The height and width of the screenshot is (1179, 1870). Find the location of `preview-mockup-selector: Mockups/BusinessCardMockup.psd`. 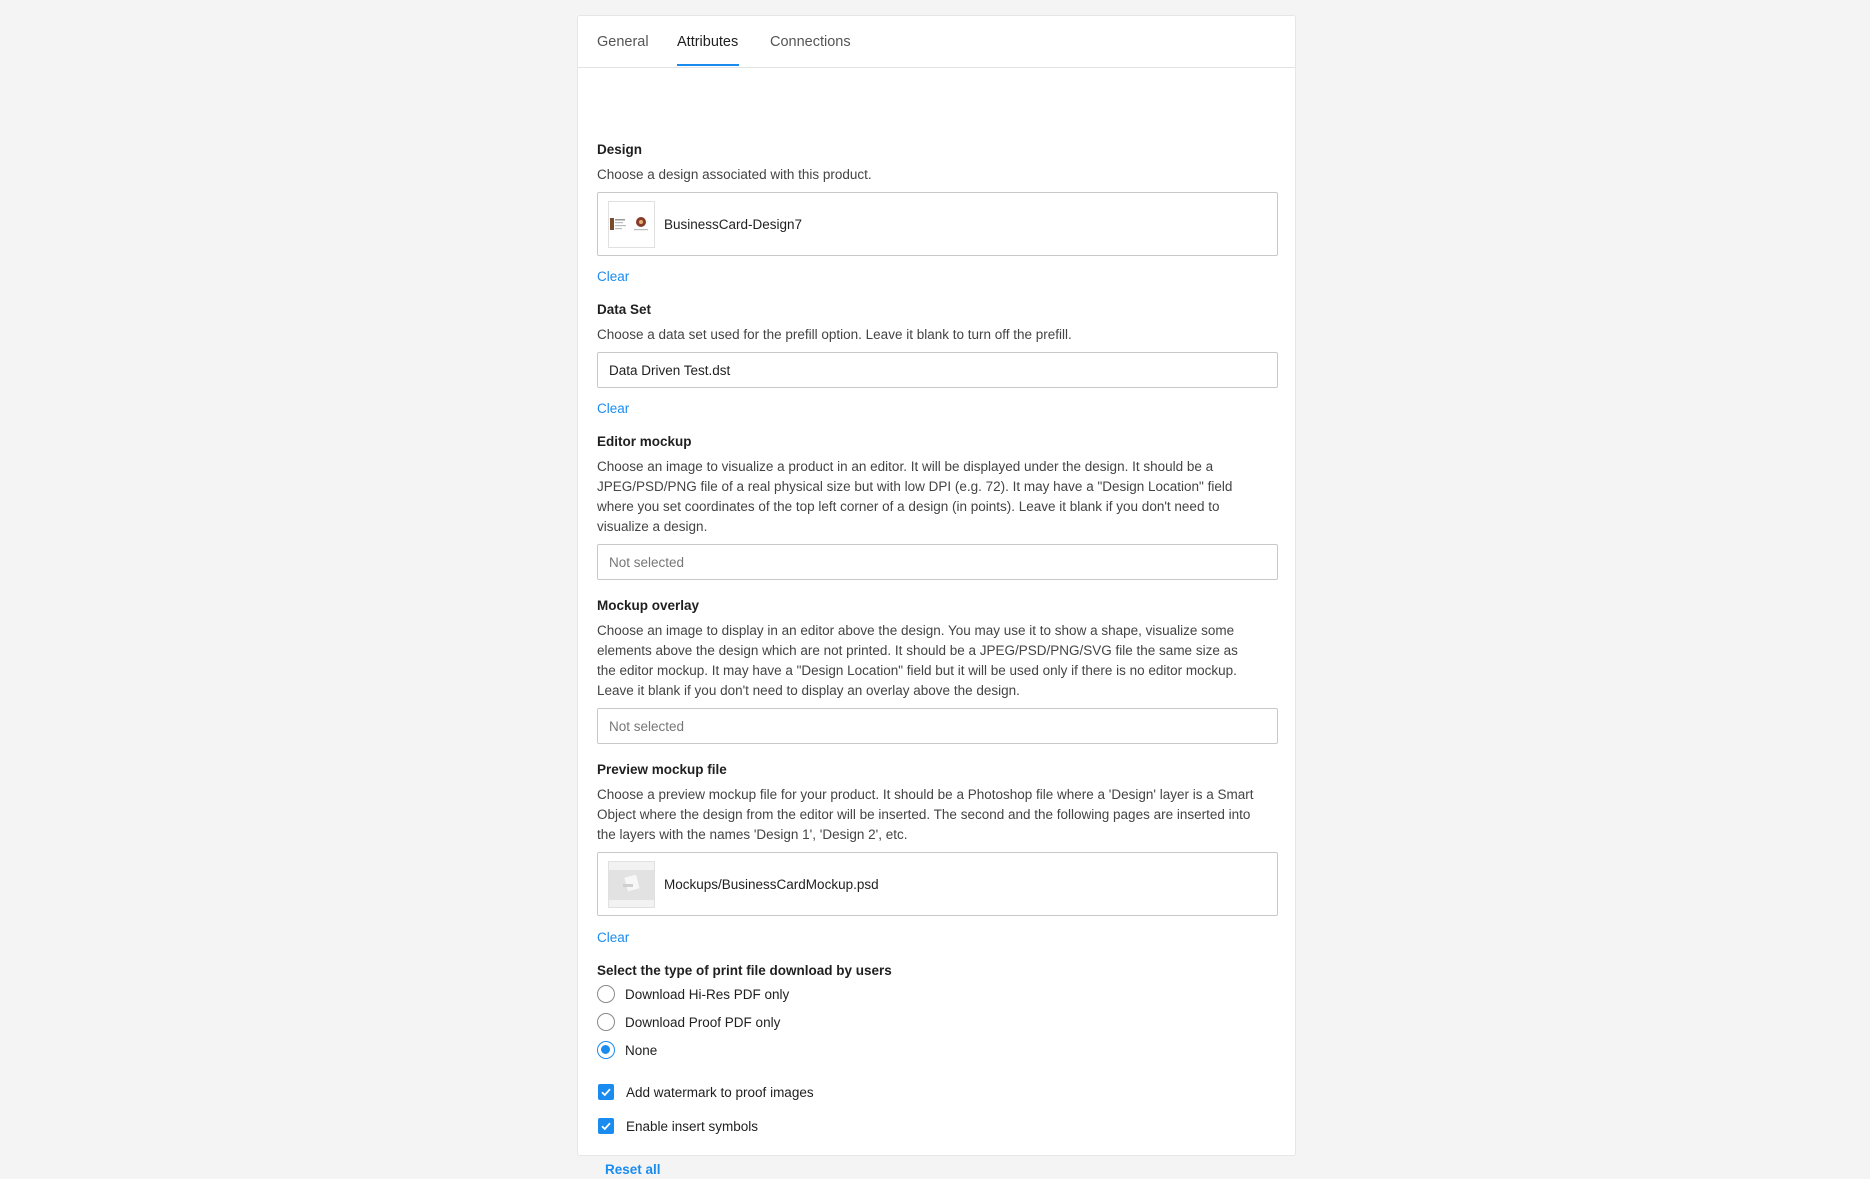

preview-mockup-selector: Mockups/BusinessCardMockup.psd is located at coordinates (937, 884).